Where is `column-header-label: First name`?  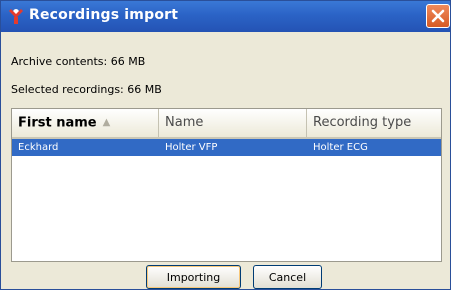
column-header-label: First name is located at coordinates (57, 123).